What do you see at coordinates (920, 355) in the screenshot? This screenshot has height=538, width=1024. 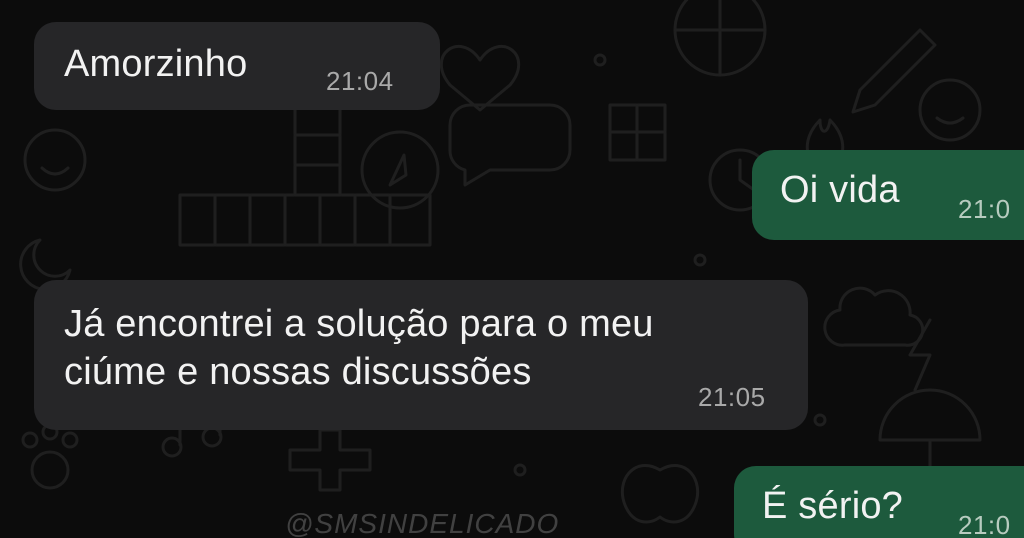 I see `lightning-doodle-icon` at bounding box center [920, 355].